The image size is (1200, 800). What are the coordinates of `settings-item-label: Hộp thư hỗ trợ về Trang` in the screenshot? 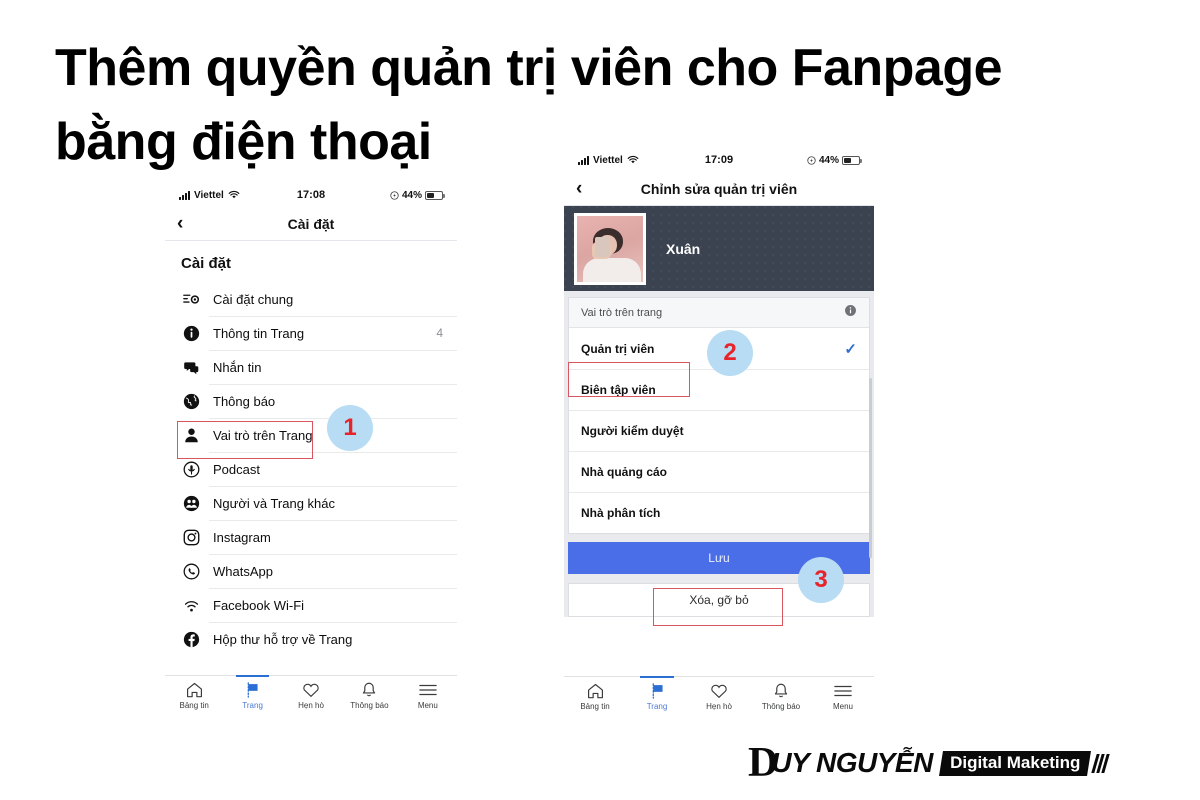 It's located at (283, 639).